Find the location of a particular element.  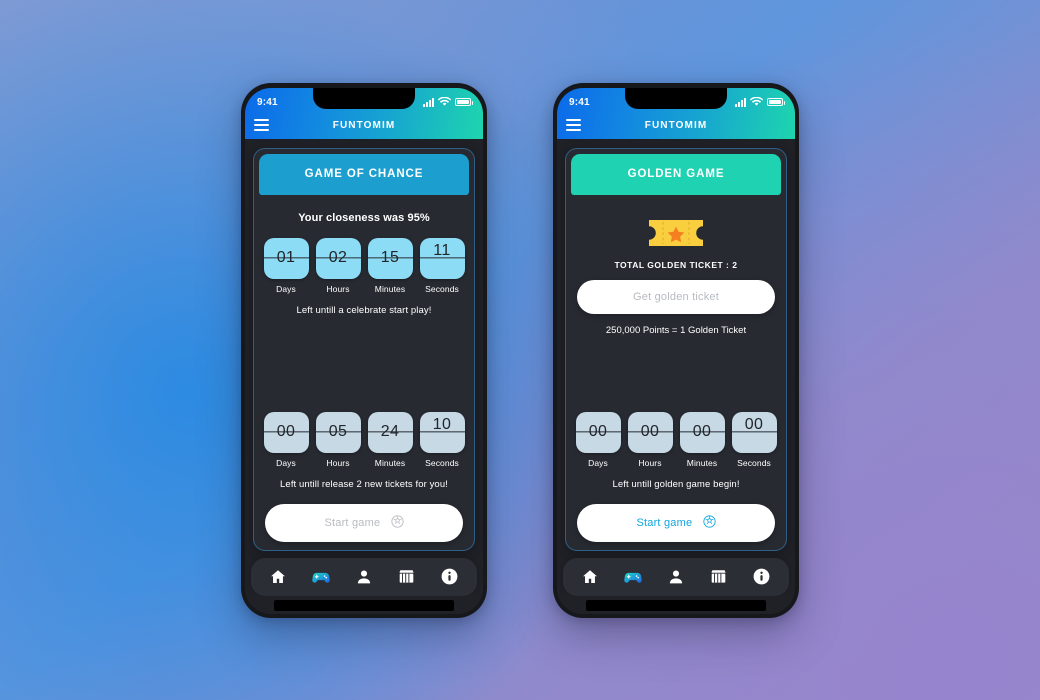

flip-card-seconds: 11 is located at coordinates (442, 258).